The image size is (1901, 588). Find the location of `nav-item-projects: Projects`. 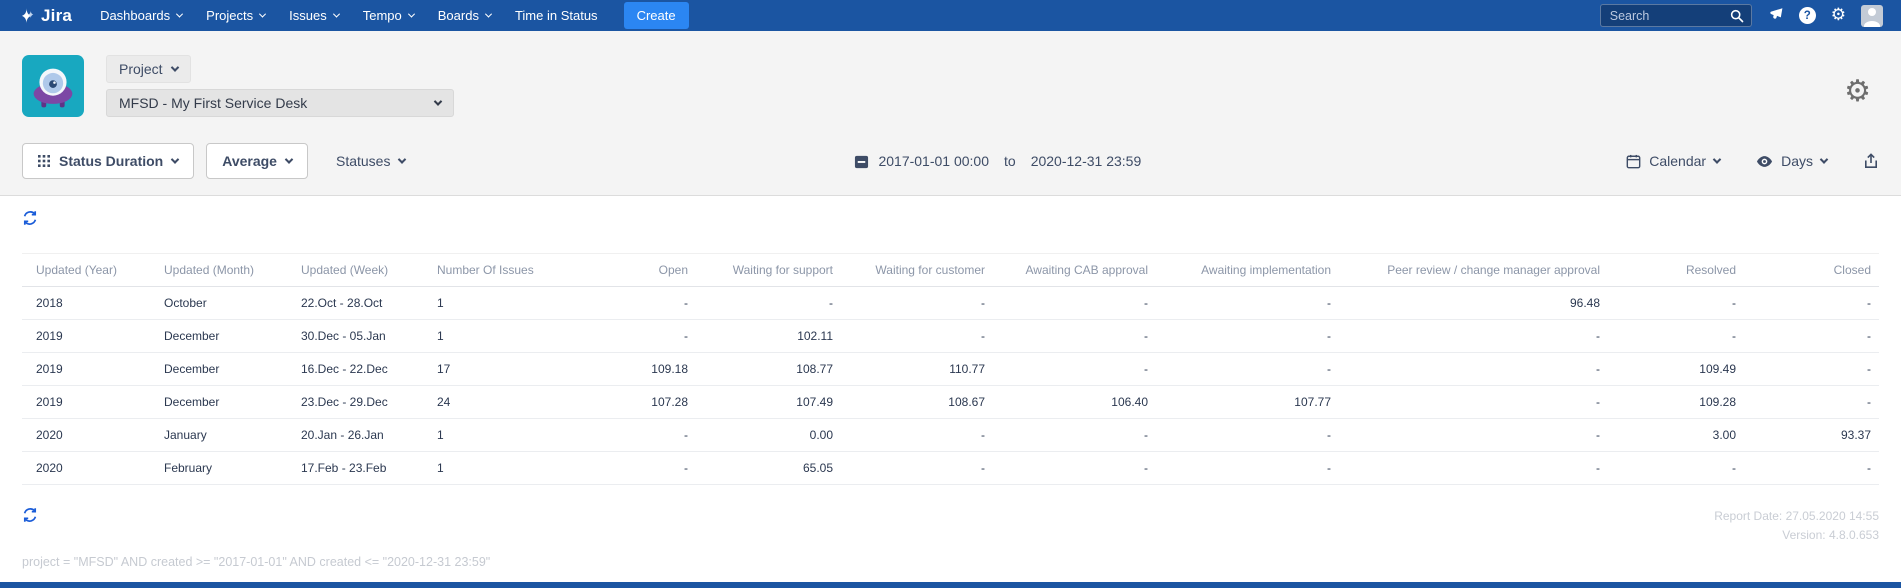

nav-item-projects: Projects is located at coordinates (236, 15).